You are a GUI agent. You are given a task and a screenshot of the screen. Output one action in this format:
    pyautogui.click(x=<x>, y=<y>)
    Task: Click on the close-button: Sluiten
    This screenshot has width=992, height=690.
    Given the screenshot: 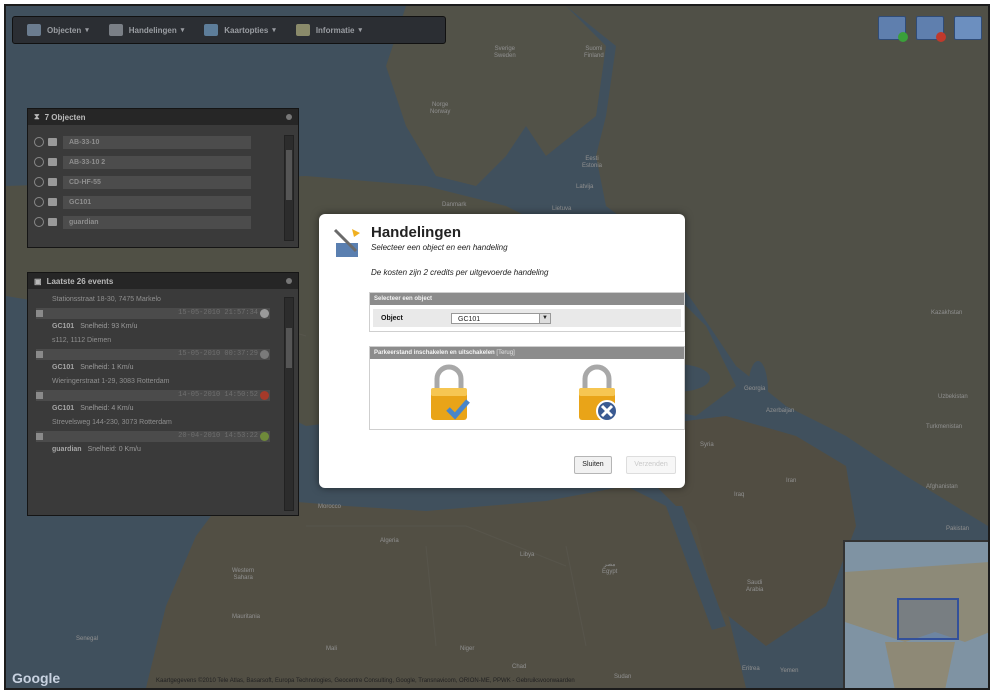 What is the action you would take?
    pyautogui.click(x=593, y=465)
    